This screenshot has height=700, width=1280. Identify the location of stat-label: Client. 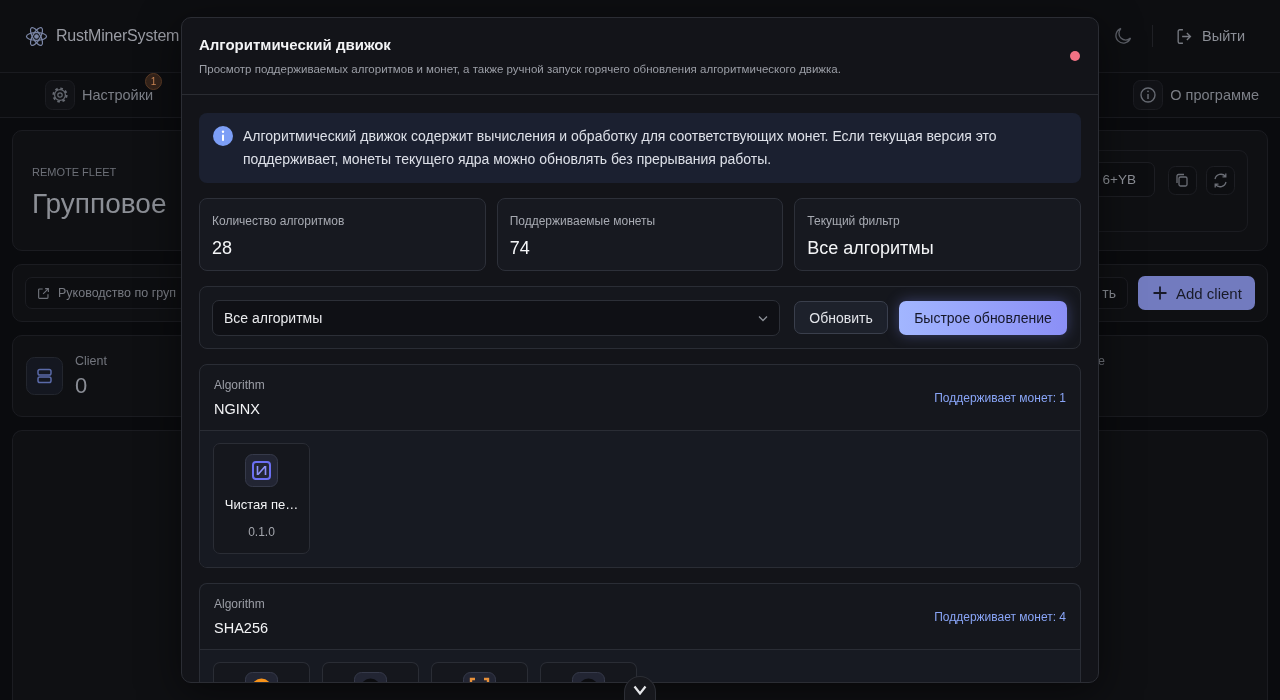
(91, 361).